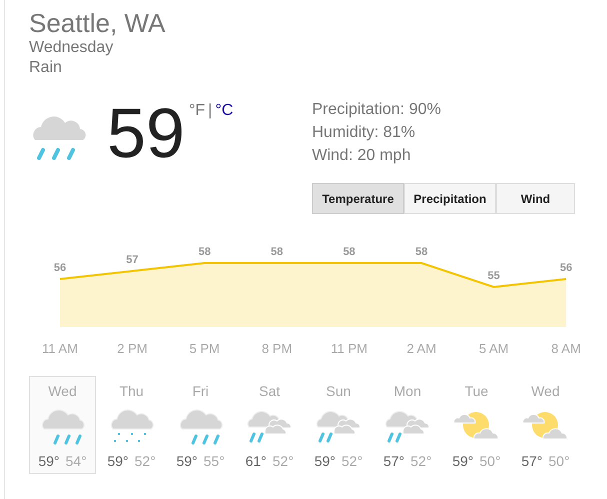 This screenshot has width=607, height=499. What do you see at coordinates (476, 425) in the screenshot?
I see `forecast-day: Tue 59° 50°` at bounding box center [476, 425].